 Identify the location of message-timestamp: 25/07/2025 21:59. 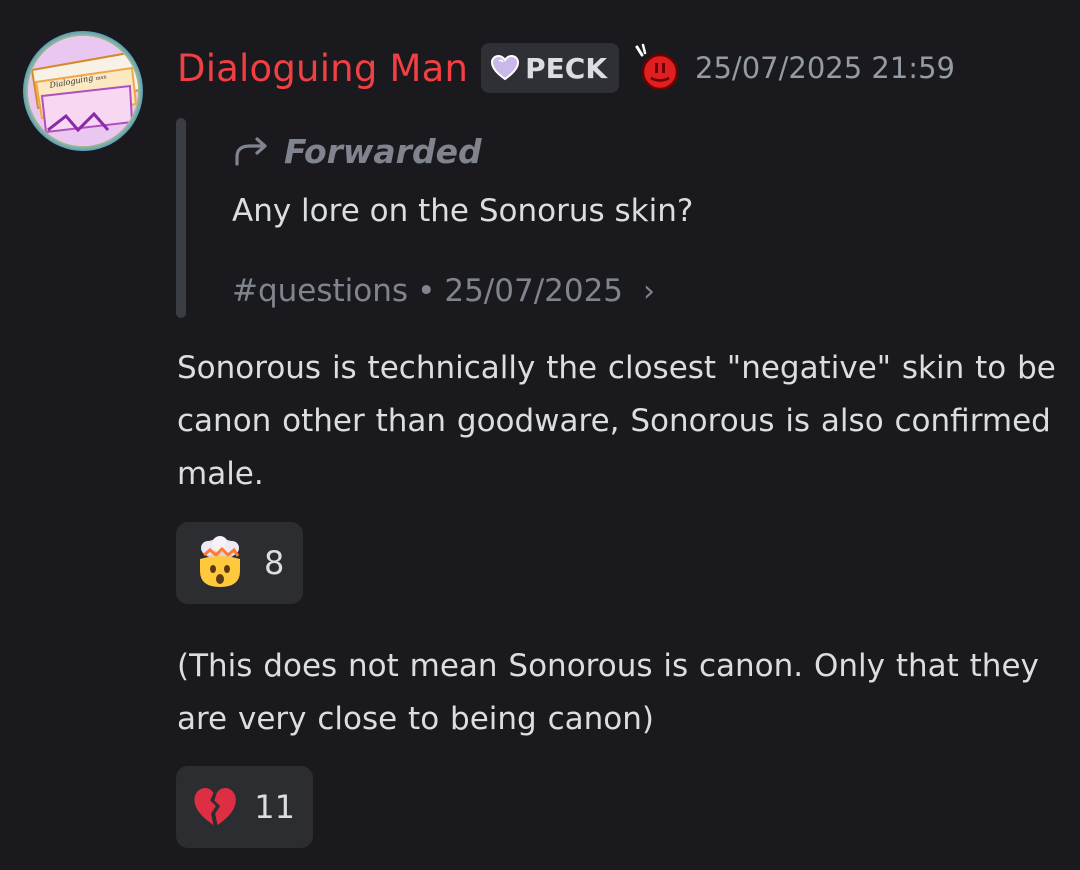
(825, 68).